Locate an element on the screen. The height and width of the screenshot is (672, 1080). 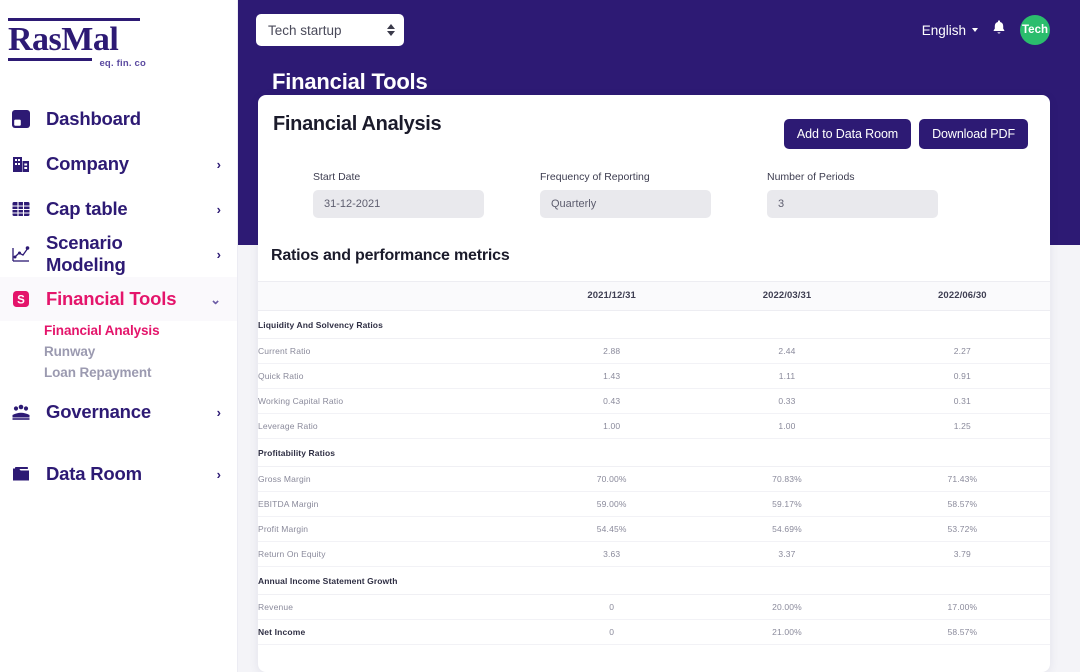
row-value: 70.83% is located at coordinates (787, 479).